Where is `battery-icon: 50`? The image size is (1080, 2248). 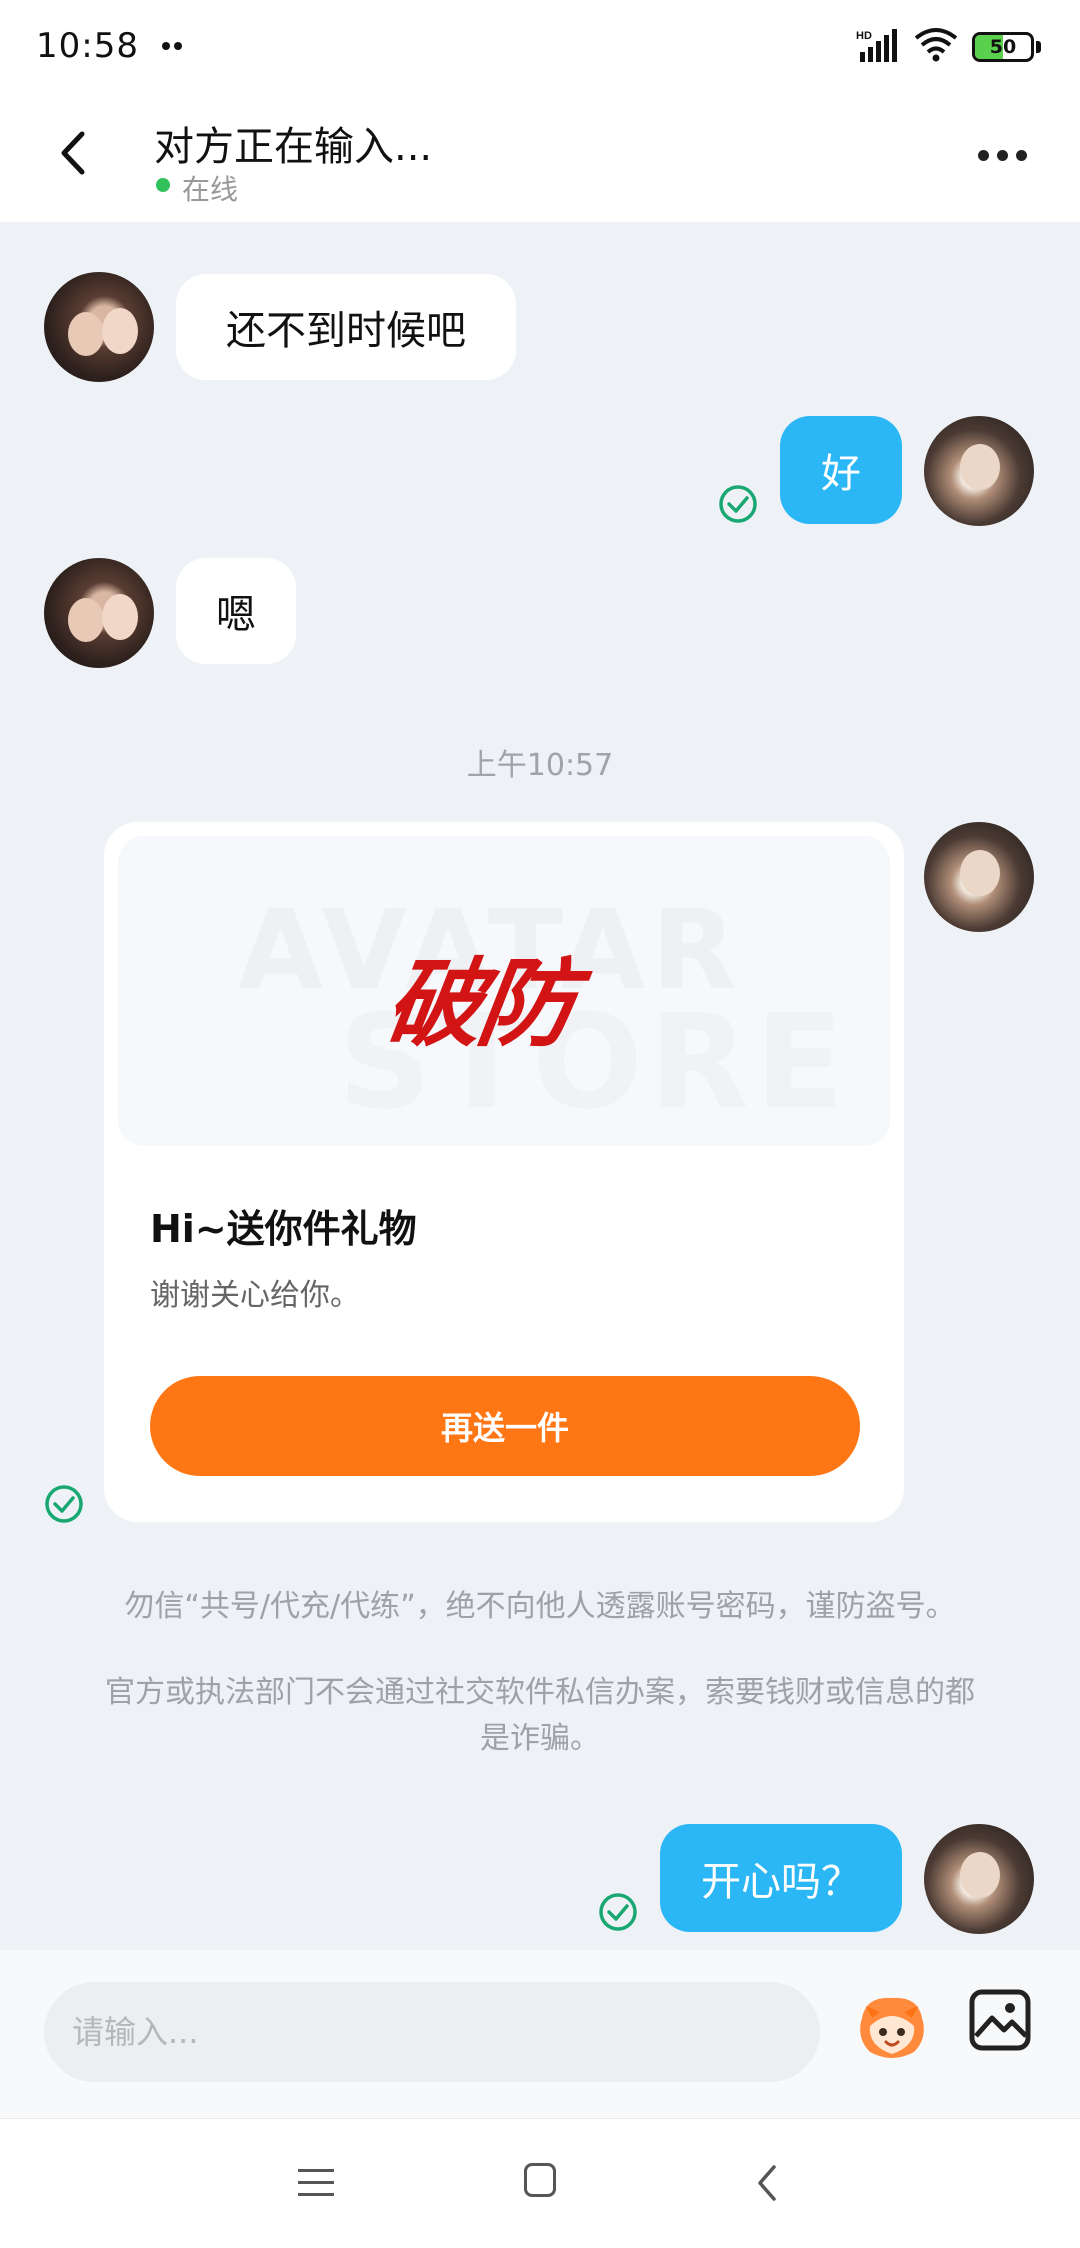
battery-icon: 50 is located at coordinates (1007, 47).